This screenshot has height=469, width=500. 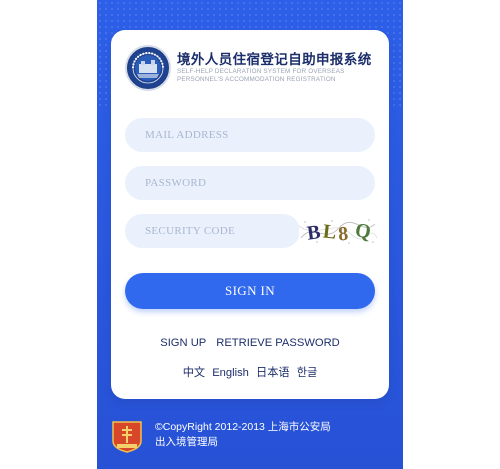 What do you see at coordinates (243, 427) in the screenshot?
I see `footer-line1: ©CopyRight 2012-2013 上海市公安局` at bounding box center [243, 427].